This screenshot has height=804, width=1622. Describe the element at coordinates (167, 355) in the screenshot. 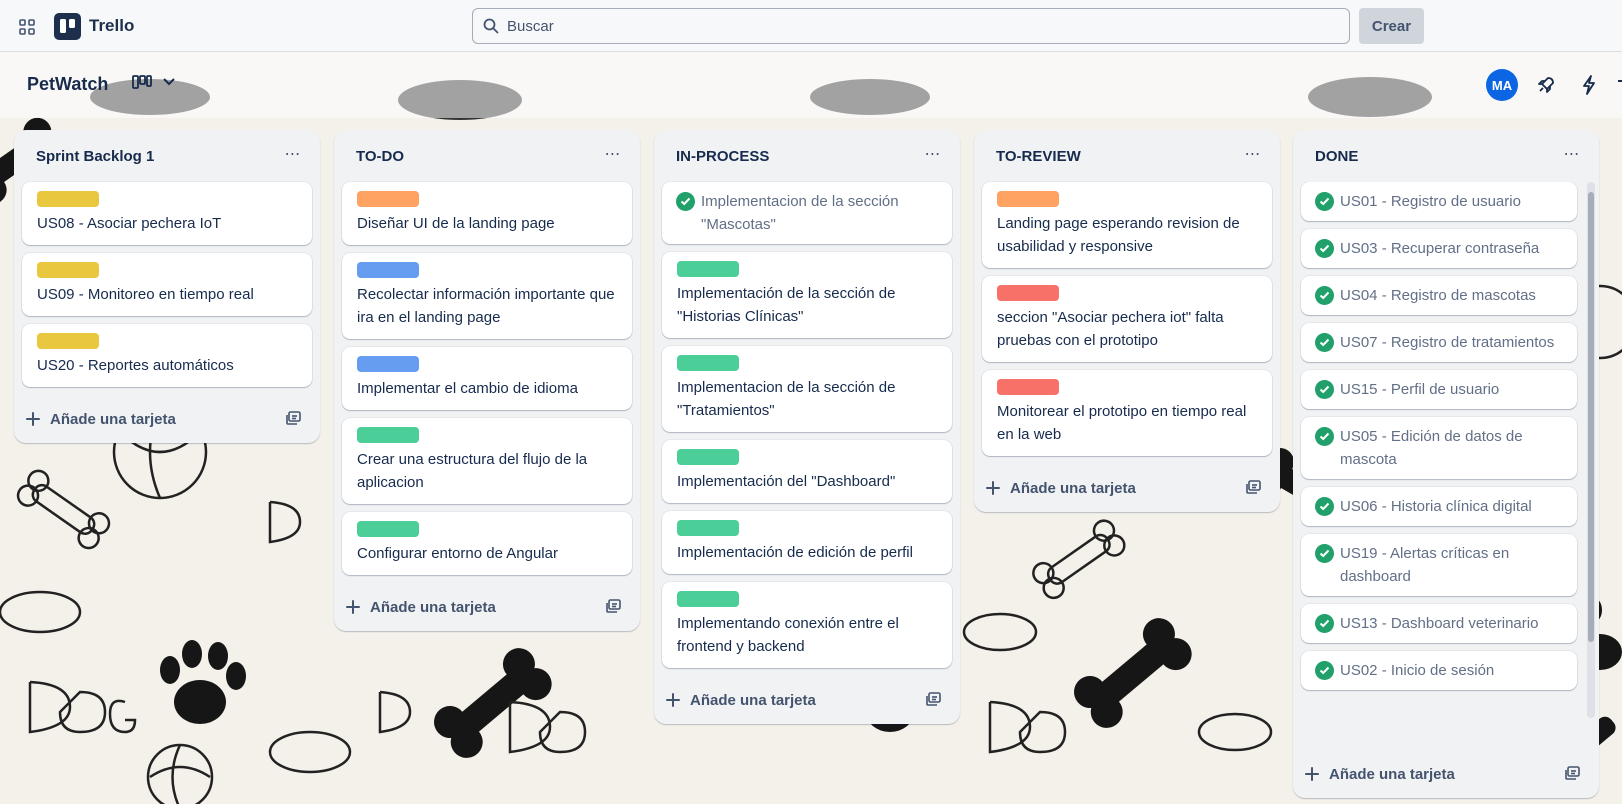

I see `card: US20 - Reportes automáticos` at that location.